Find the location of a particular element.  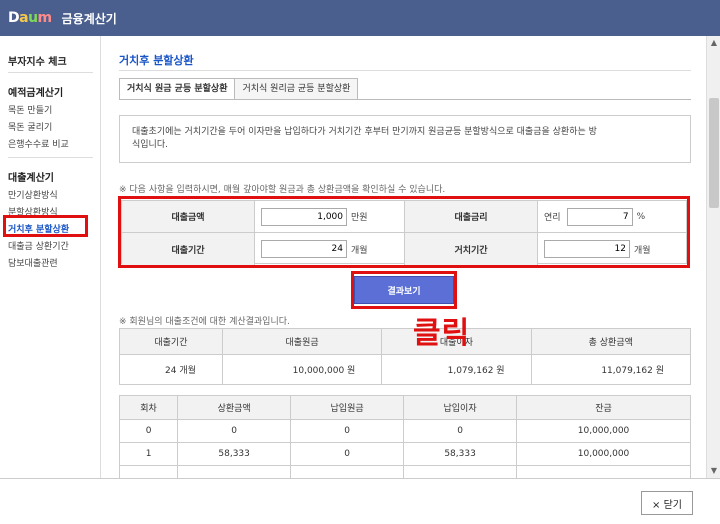

summary-value: 24 개월 is located at coordinates (171, 369).